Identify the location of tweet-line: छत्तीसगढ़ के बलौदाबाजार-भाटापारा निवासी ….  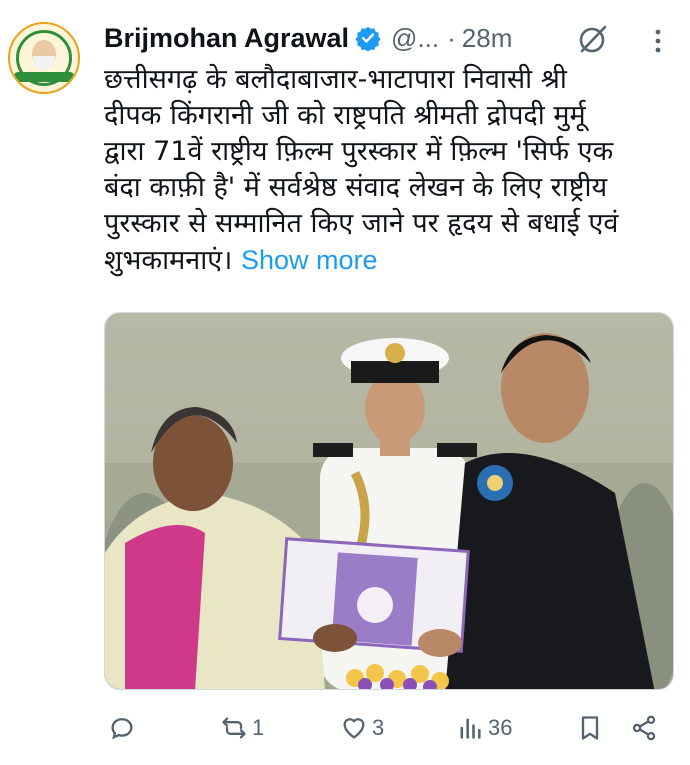
(335, 79).